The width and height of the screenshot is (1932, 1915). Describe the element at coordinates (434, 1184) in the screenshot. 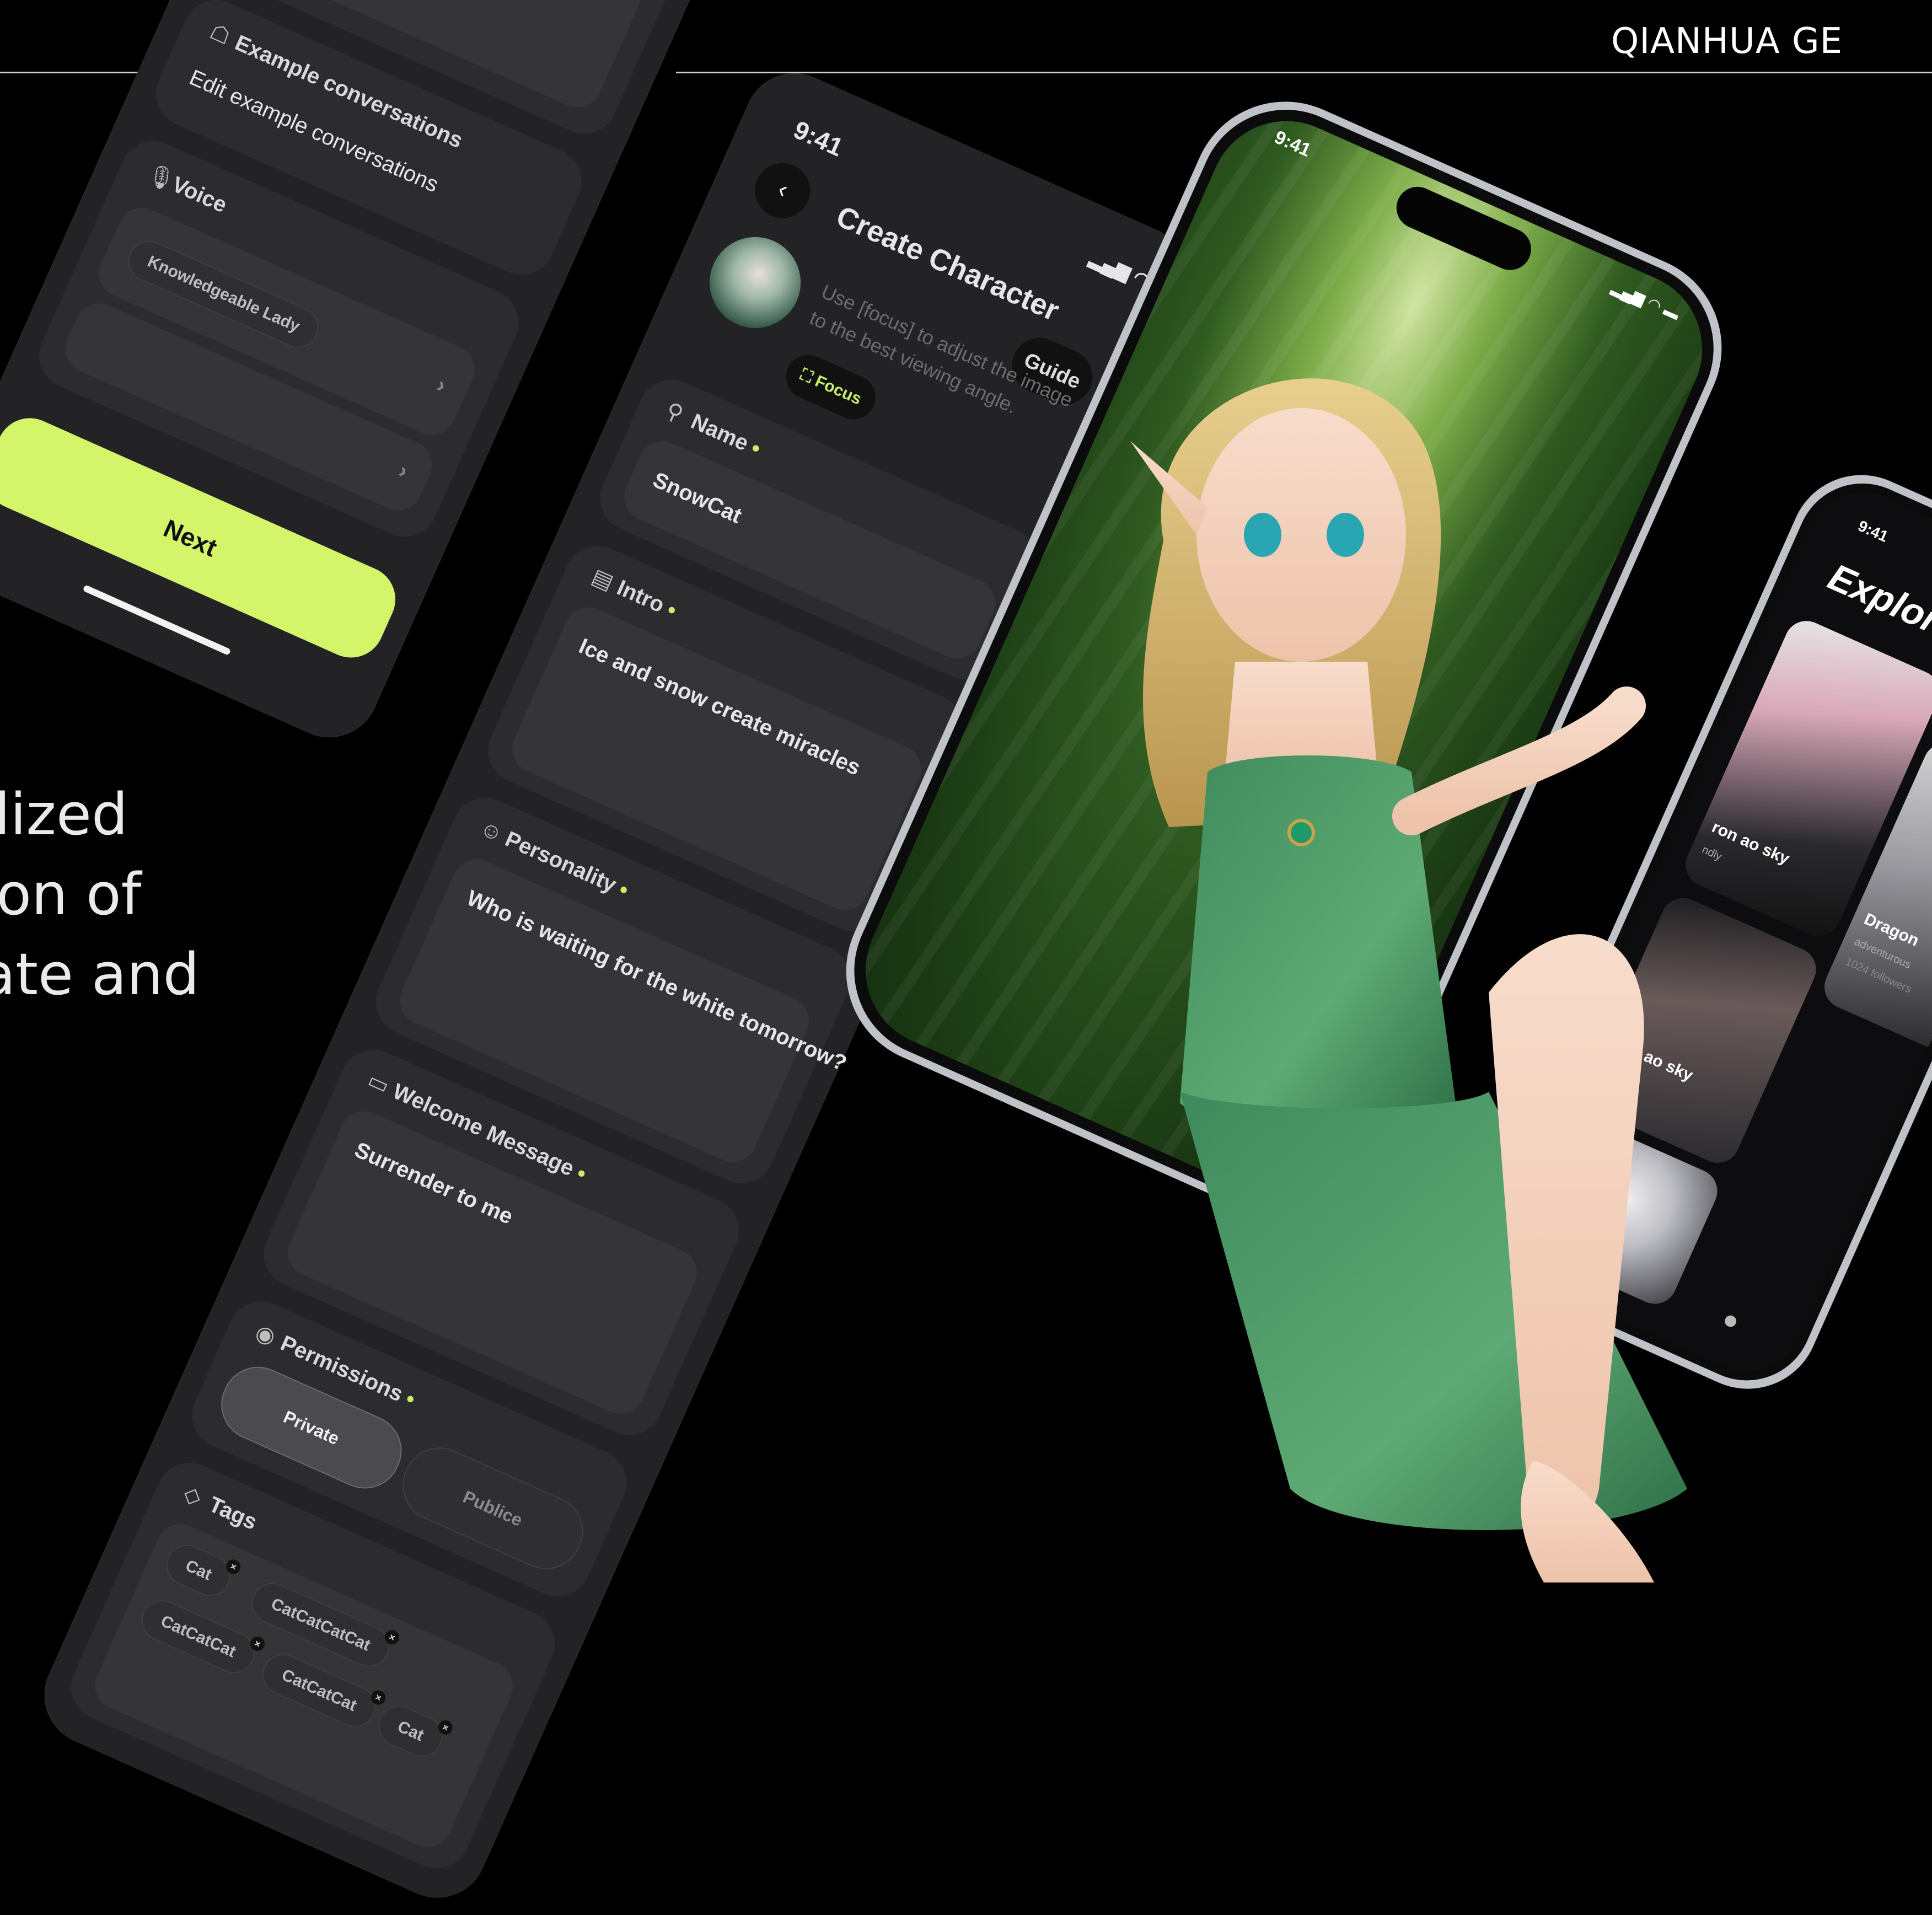

I see `welcome-value: Surrender to me` at that location.